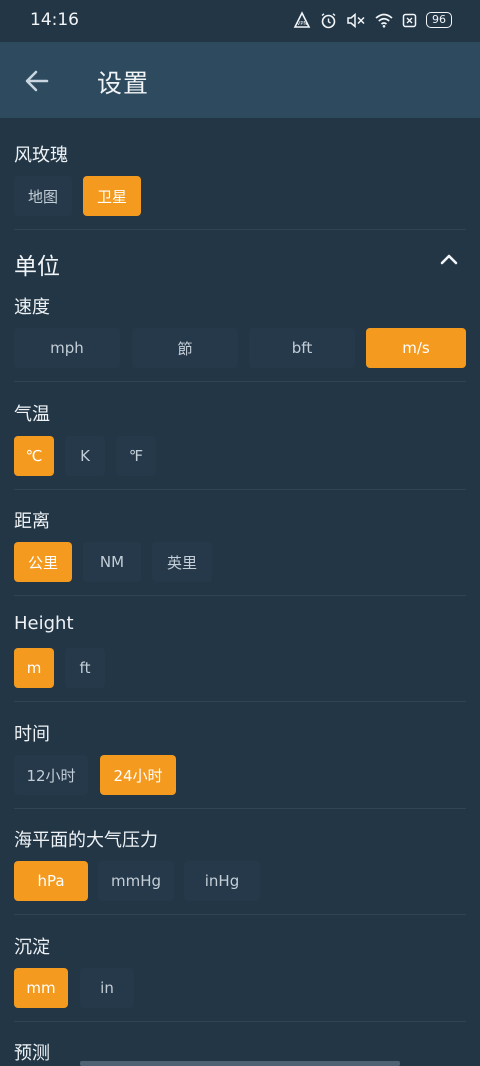  I want to click on height-option-m: m, so click(34, 668).